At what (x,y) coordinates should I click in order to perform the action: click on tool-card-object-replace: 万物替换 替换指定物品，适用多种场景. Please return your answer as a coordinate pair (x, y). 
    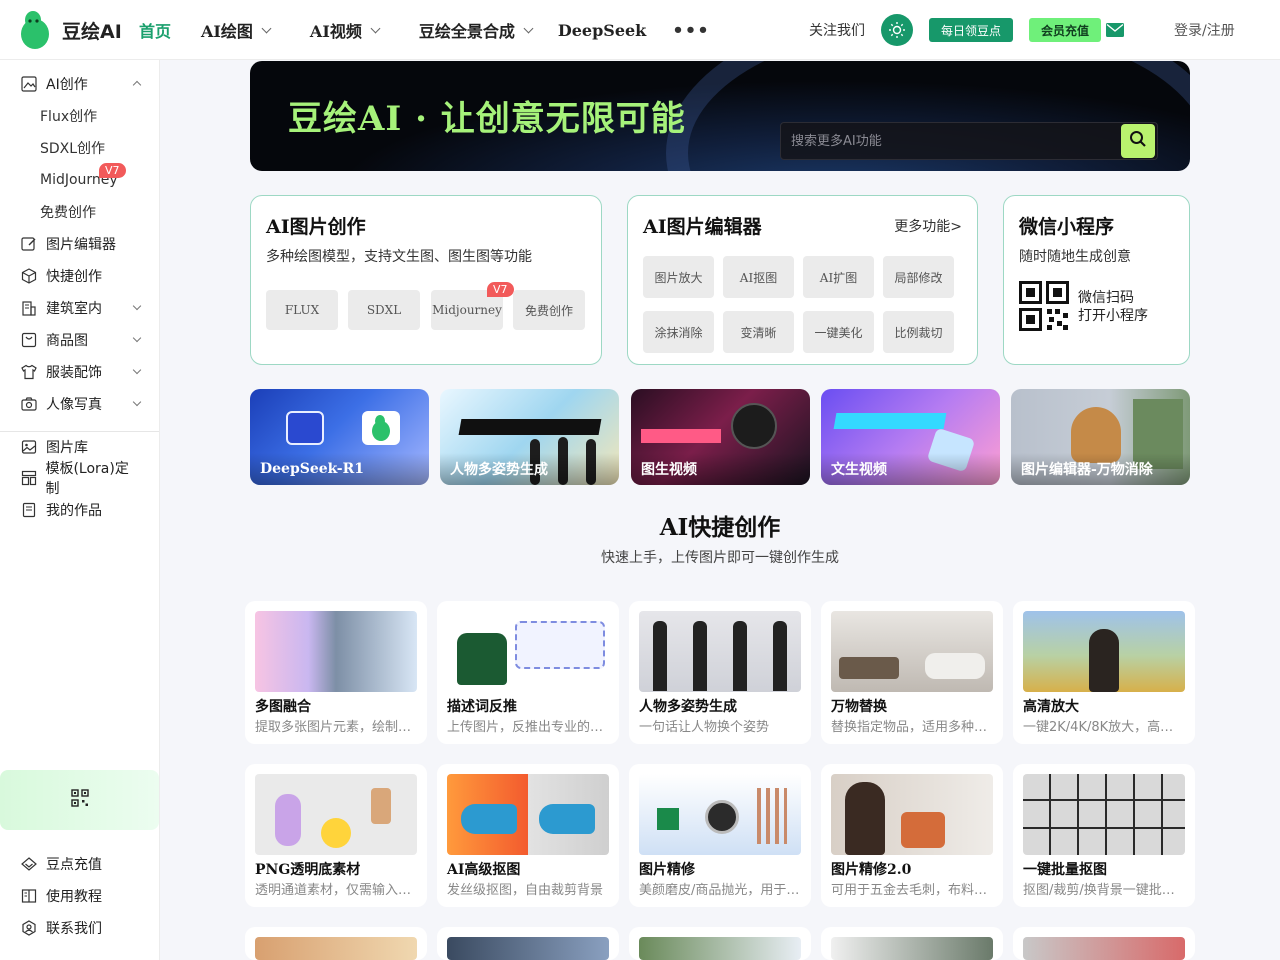
    Looking at the image, I should click on (912, 672).